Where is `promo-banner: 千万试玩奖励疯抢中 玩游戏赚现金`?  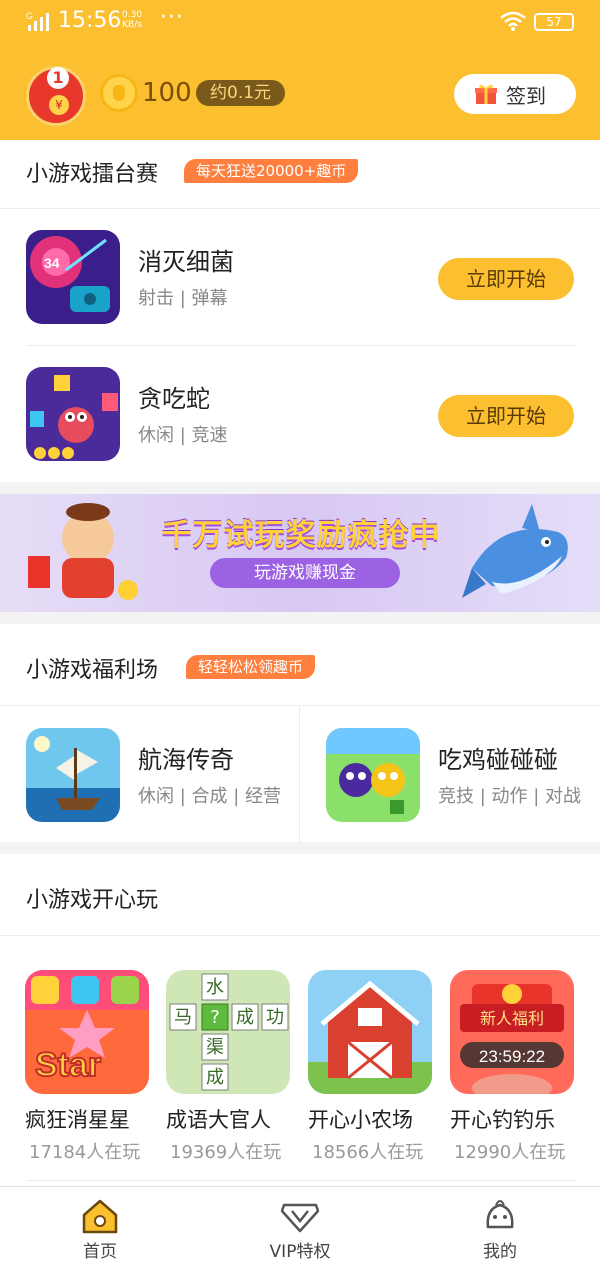
promo-banner: 千万试玩奖励疯抢中 玩游戏赚现金 is located at coordinates (300, 553).